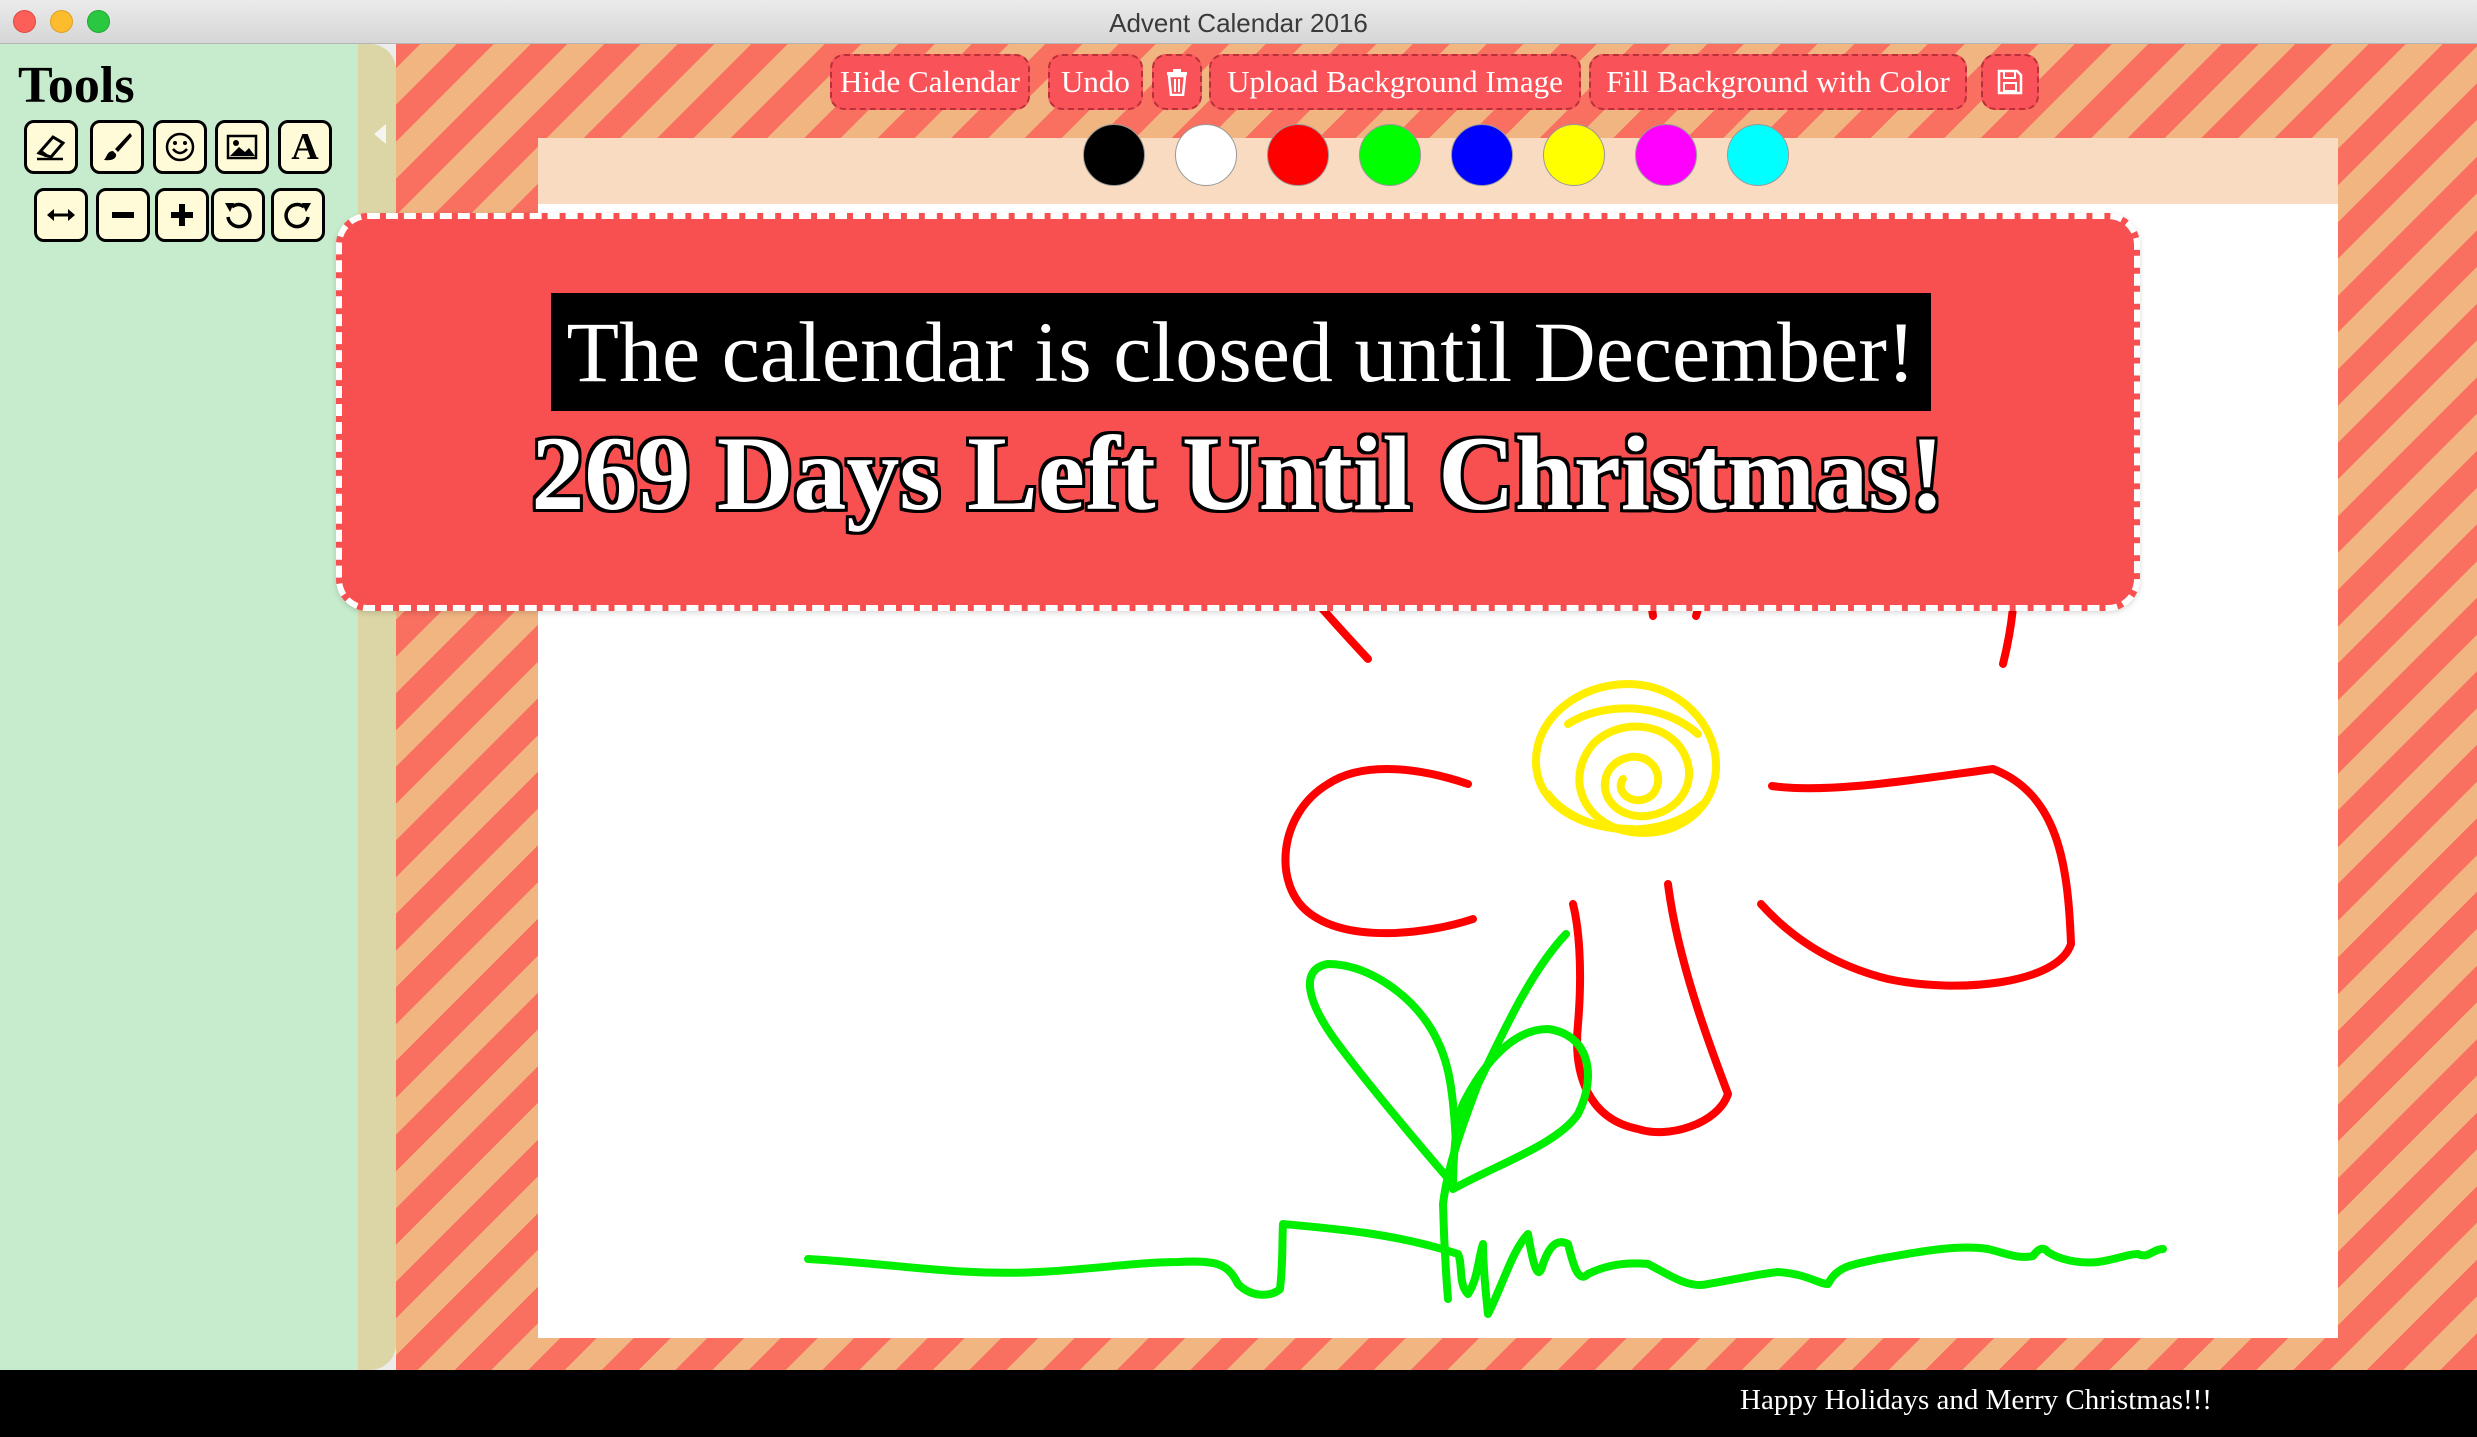 The height and width of the screenshot is (1437, 2477). I want to click on delete-button, so click(1177, 82).